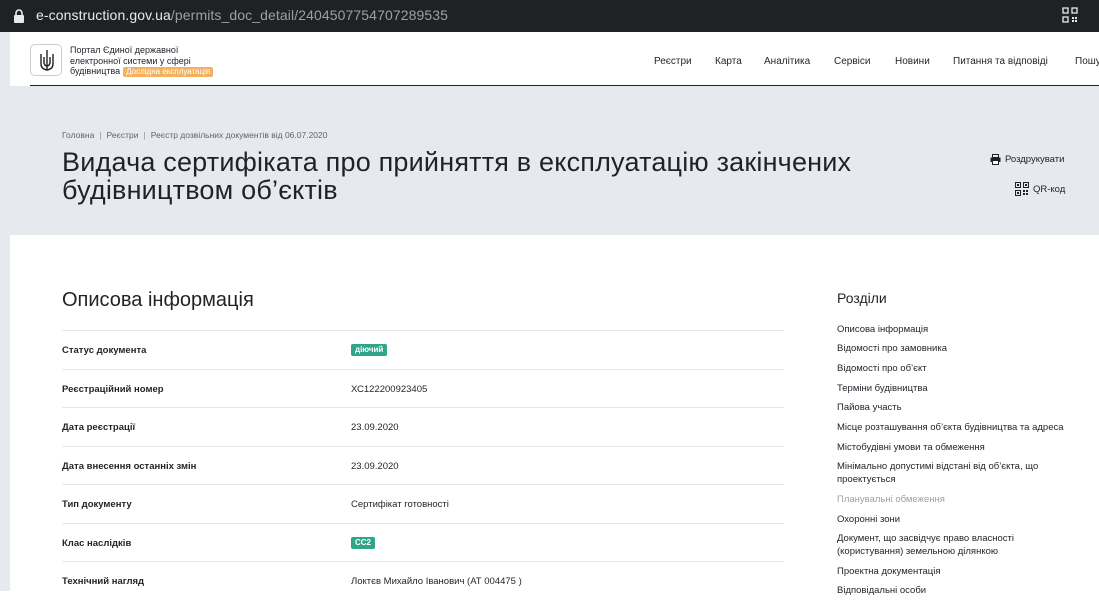 The image size is (1099, 600). What do you see at coordinates (995, 159) in the screenshot?
I see `printer-icon` at bounding box center [995, 159].